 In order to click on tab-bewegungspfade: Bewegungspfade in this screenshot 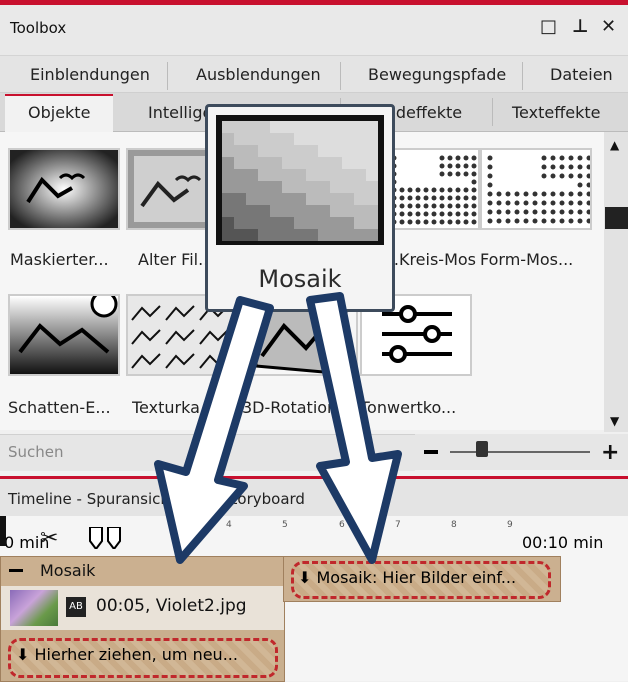, I will do `click(437, 74)`.